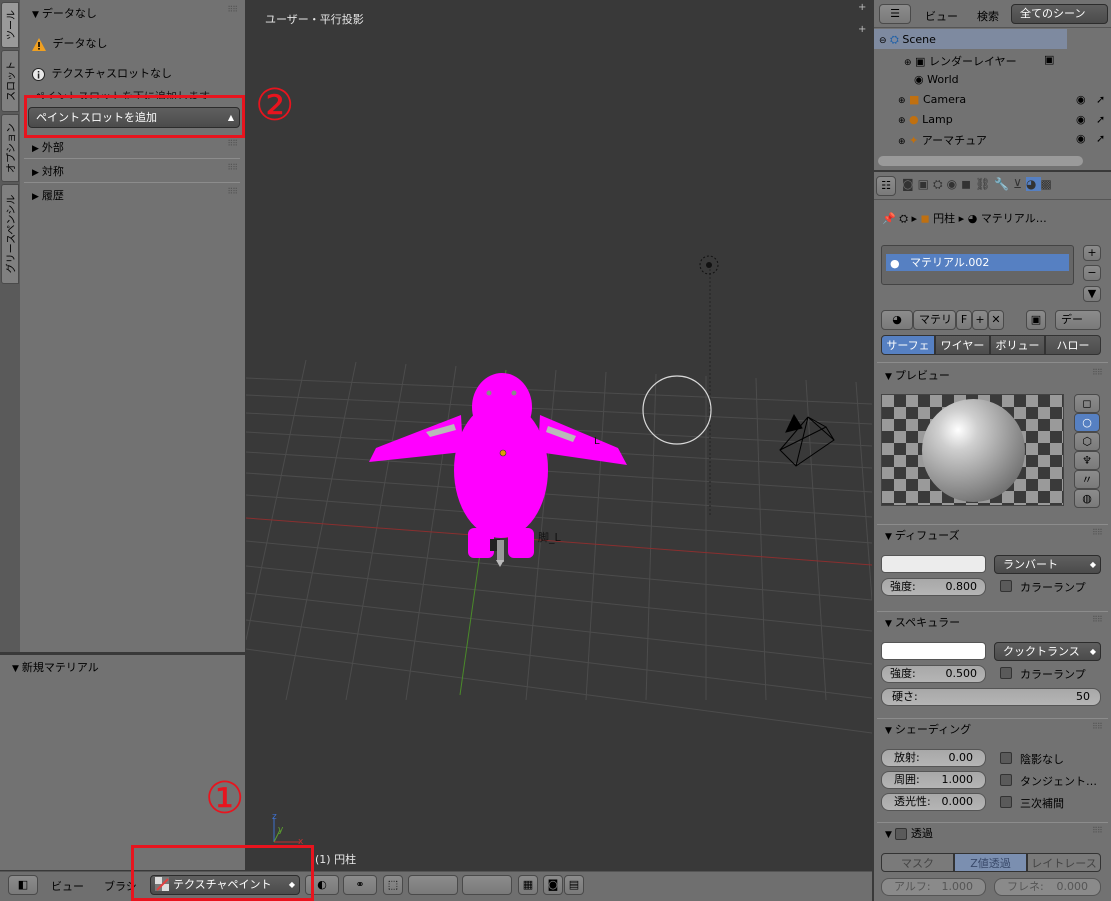 The height and width of the screenshot is (901, 1111). What do you see at coordinates (991, 40) in the screenshot?
I see `outliner-row-scene: ⊖ ⛭ Scene` at bounding box center [991, 40].